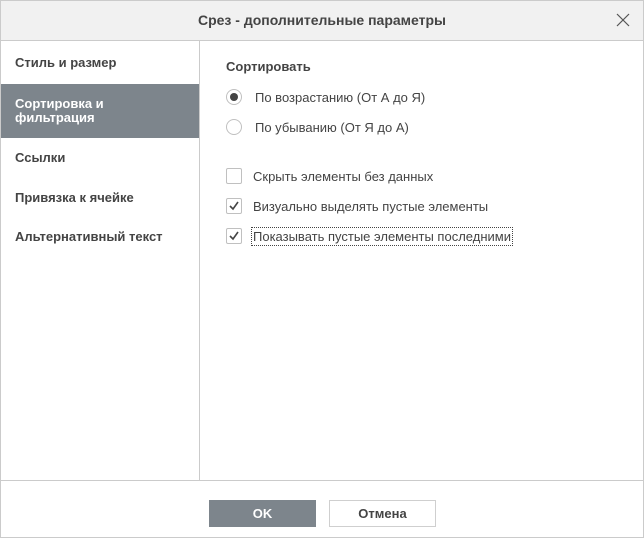 This screenshot has width=644, height=538. Describe the element at coordinates (382, 513) in the screenshot. I see `cancel-button: Отмена` at that location.